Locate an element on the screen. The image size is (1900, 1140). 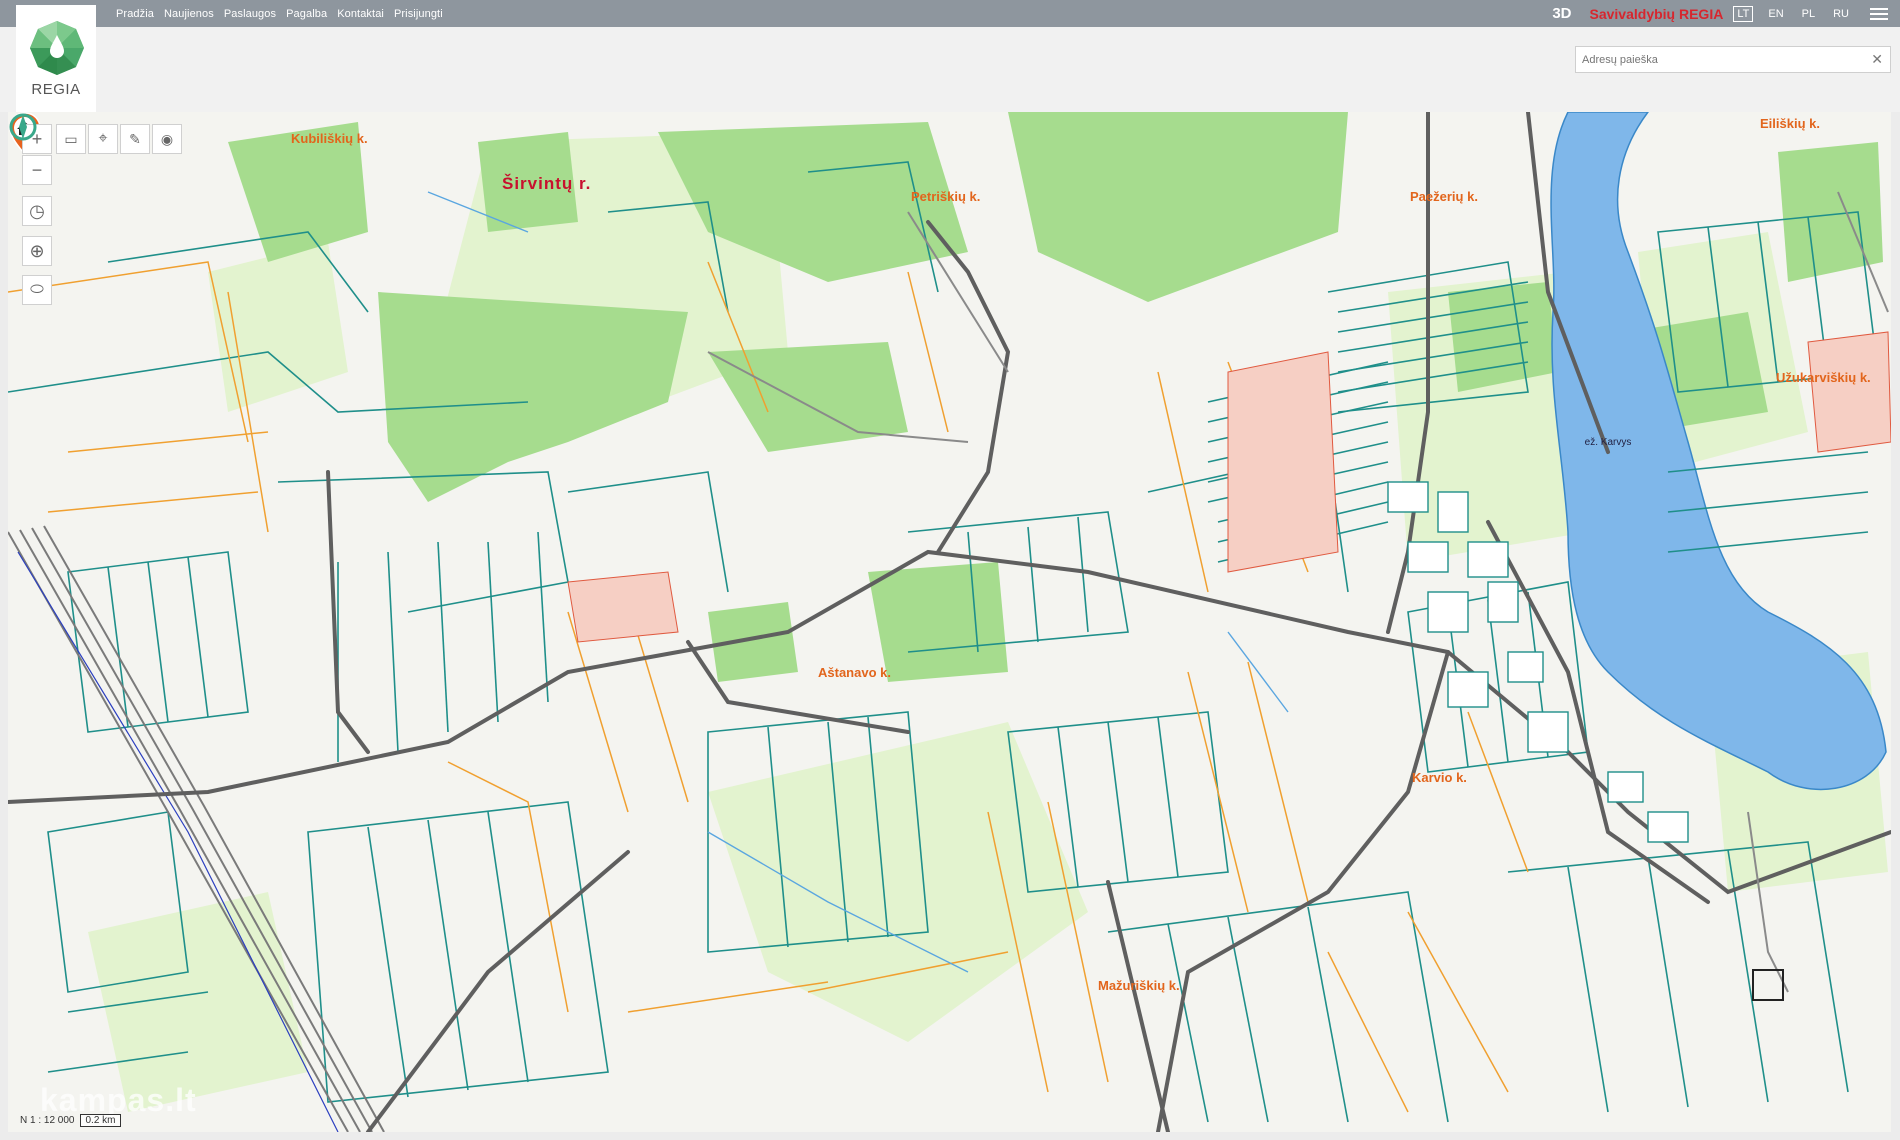
close-icon: ✕ is located at coordinates (1877, 59).